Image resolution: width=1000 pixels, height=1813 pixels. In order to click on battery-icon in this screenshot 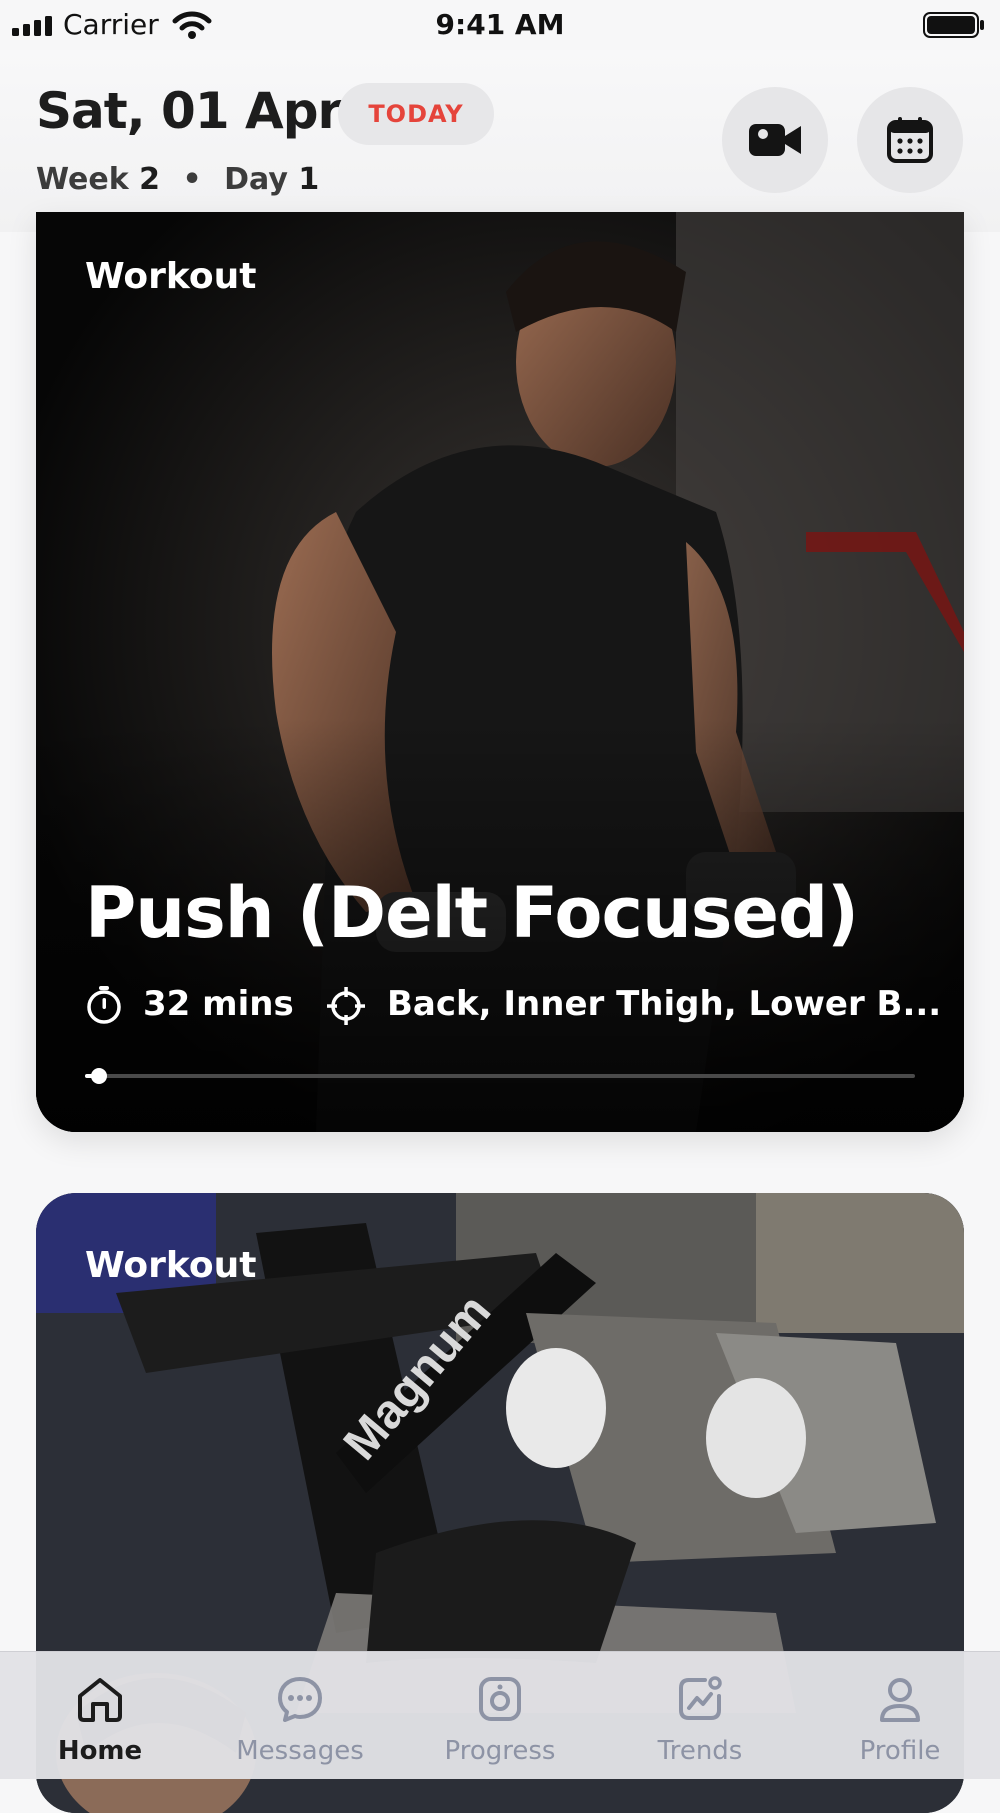, I will do `click(953, 25)`.